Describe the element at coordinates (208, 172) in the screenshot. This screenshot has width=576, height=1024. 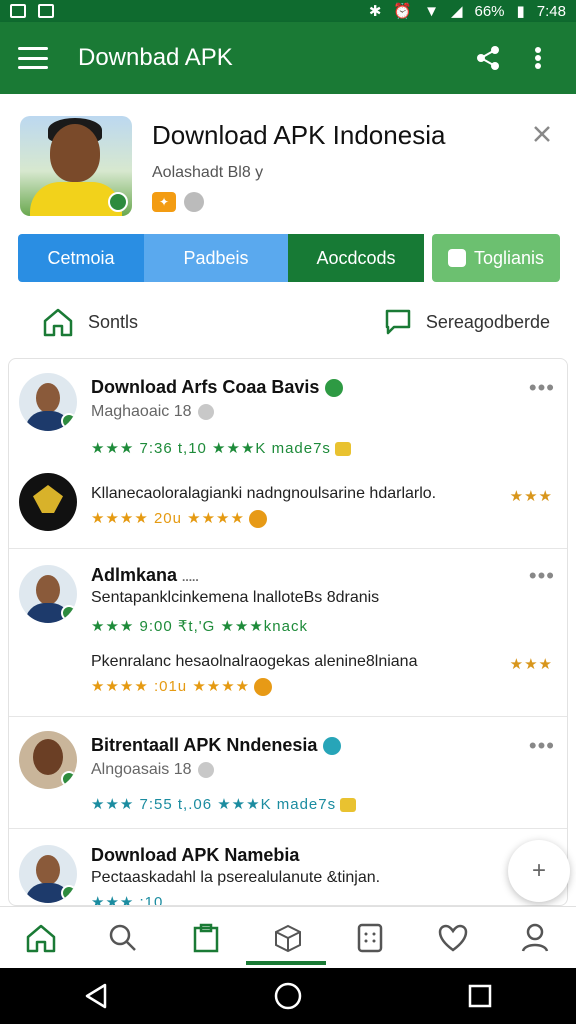
I see `app-subtitle: Aolashadt Bl8 y` at that location.